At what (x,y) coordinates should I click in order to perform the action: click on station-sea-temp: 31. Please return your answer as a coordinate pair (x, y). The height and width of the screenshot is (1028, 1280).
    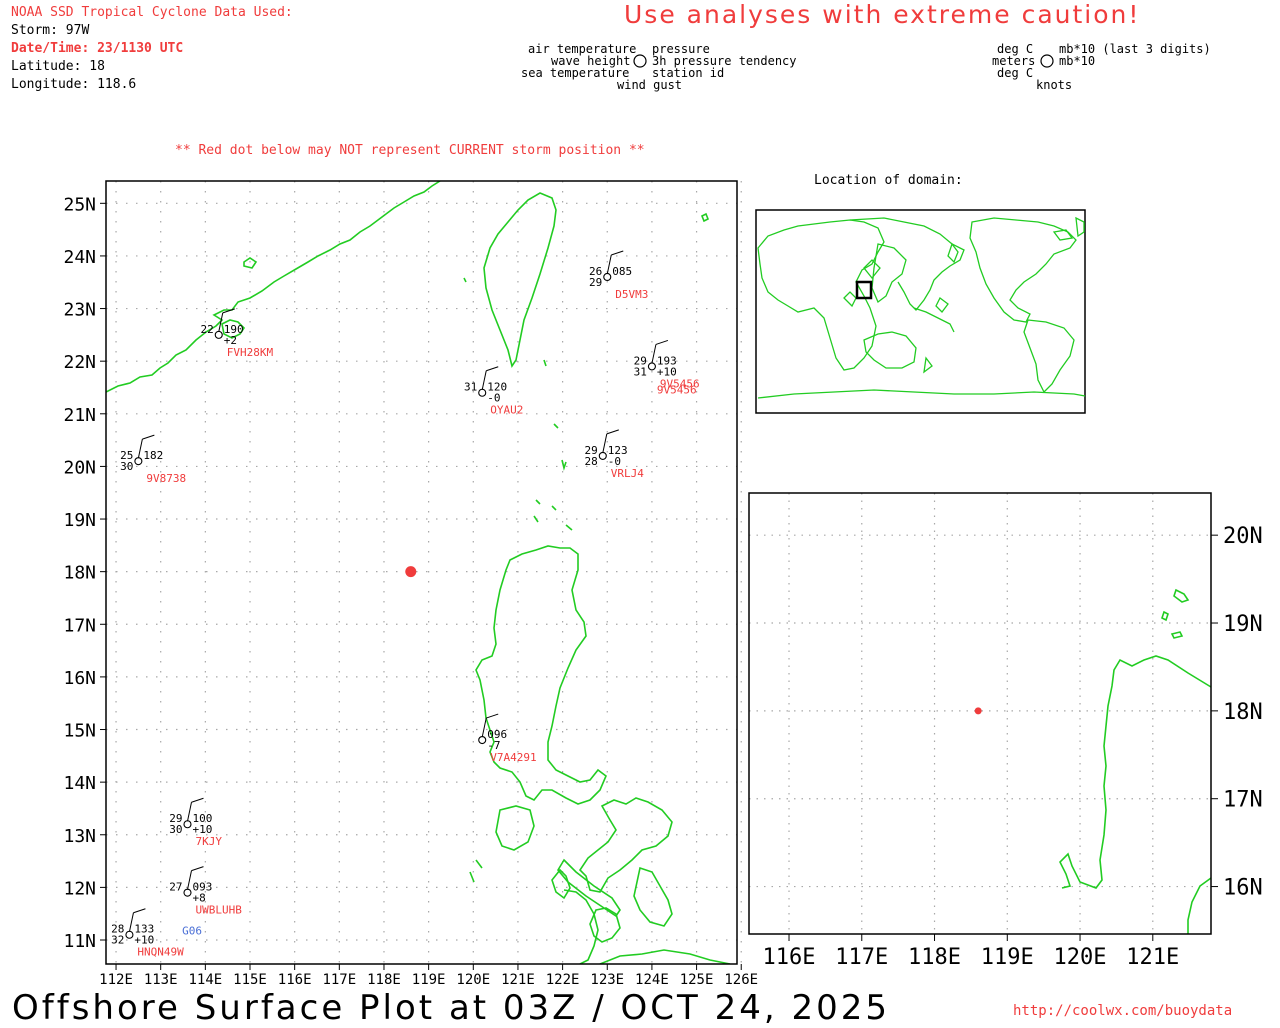
    Looking at the image, I should click on (640, 371).